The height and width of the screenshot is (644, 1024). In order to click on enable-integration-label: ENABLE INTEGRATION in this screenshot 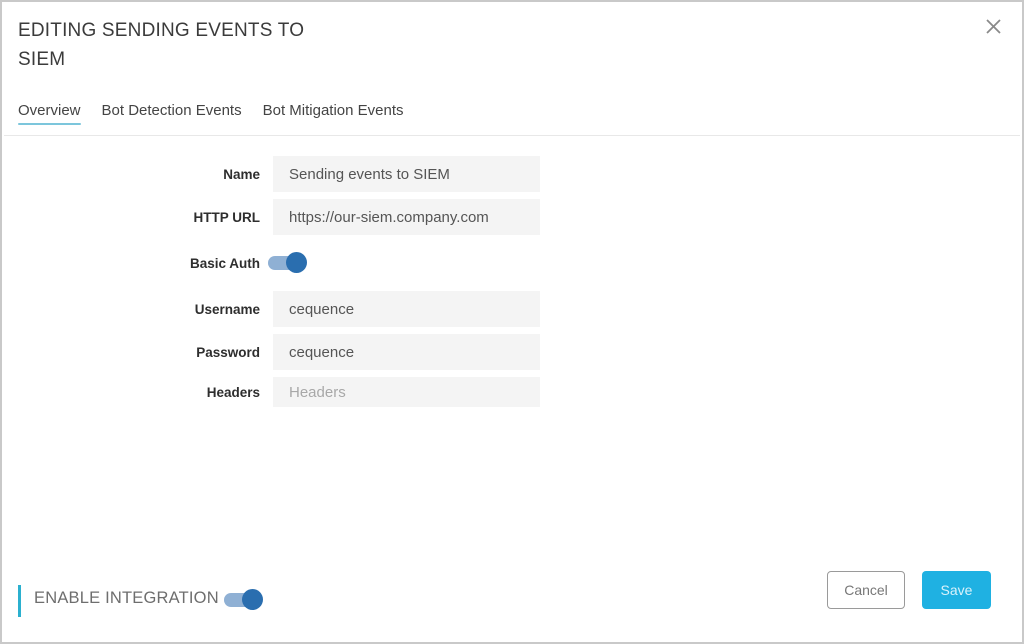, I will do `click(126, 598)`.